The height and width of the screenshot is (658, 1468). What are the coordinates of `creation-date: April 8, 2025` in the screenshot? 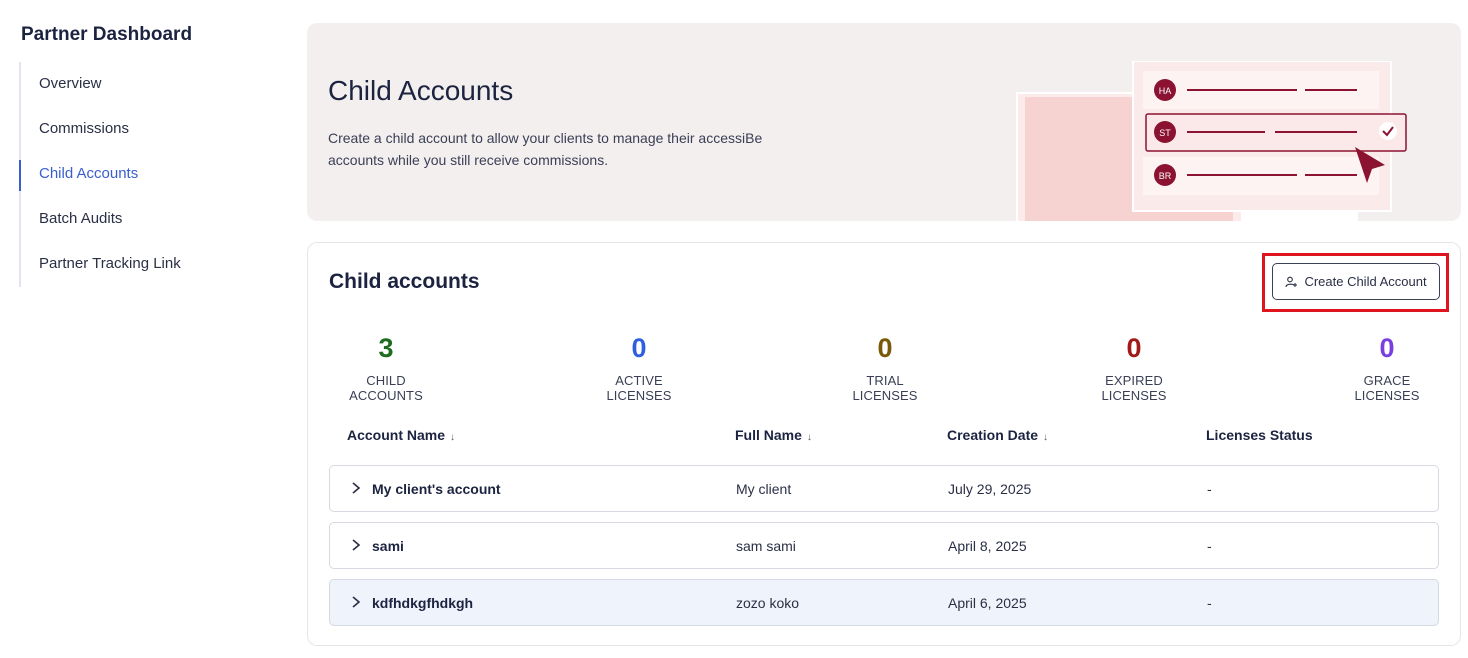 It's located at (987, 546).